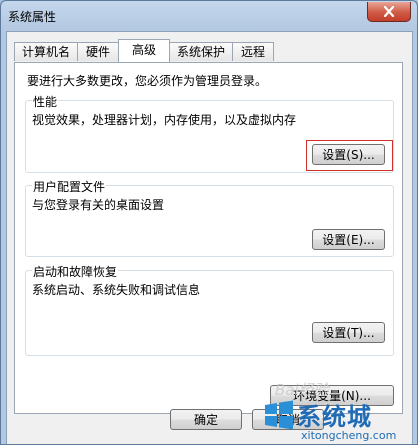 Image resolution: width=418 pixels, height=445 pixels. Describe the element at coordinates (98, 205) in the screenshot. I see `user-profiles-description: 与您登录有关的桌面设置` at that location.